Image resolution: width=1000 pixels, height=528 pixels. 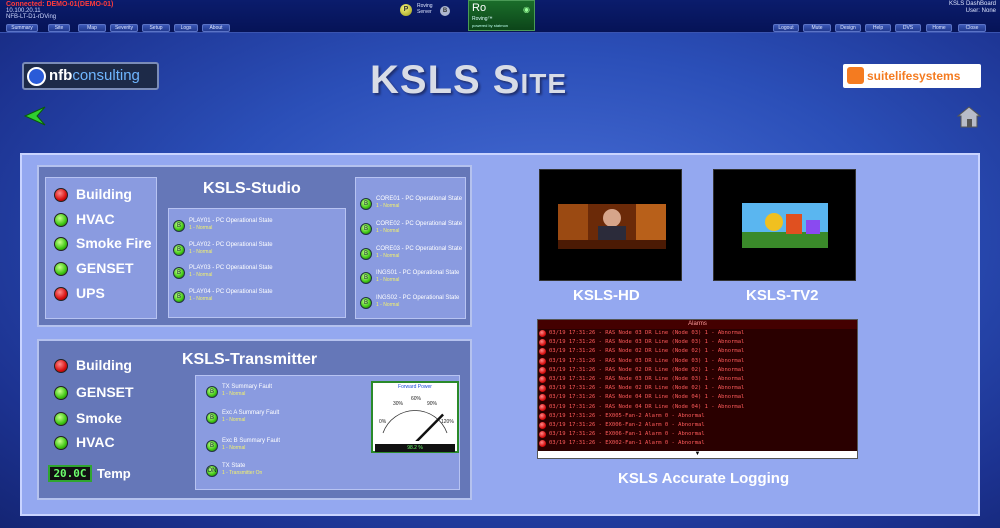 I want to click on status-name: TX State, so click(x=234, y=466).